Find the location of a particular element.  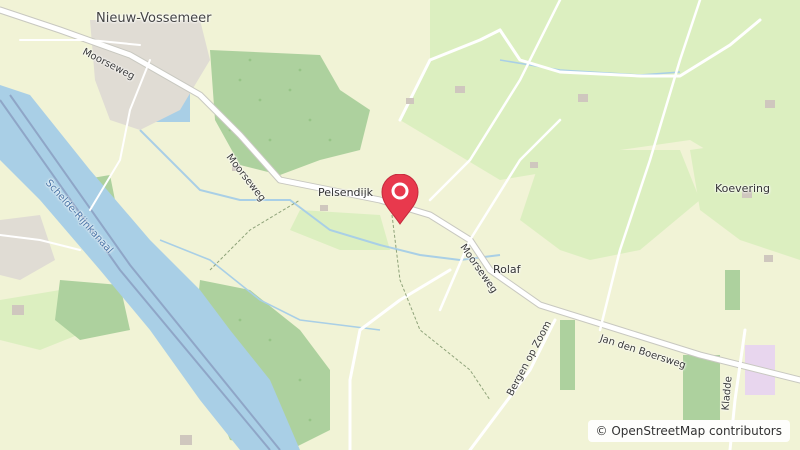

meadow-area-koevering is located at coordinates (745, 200).